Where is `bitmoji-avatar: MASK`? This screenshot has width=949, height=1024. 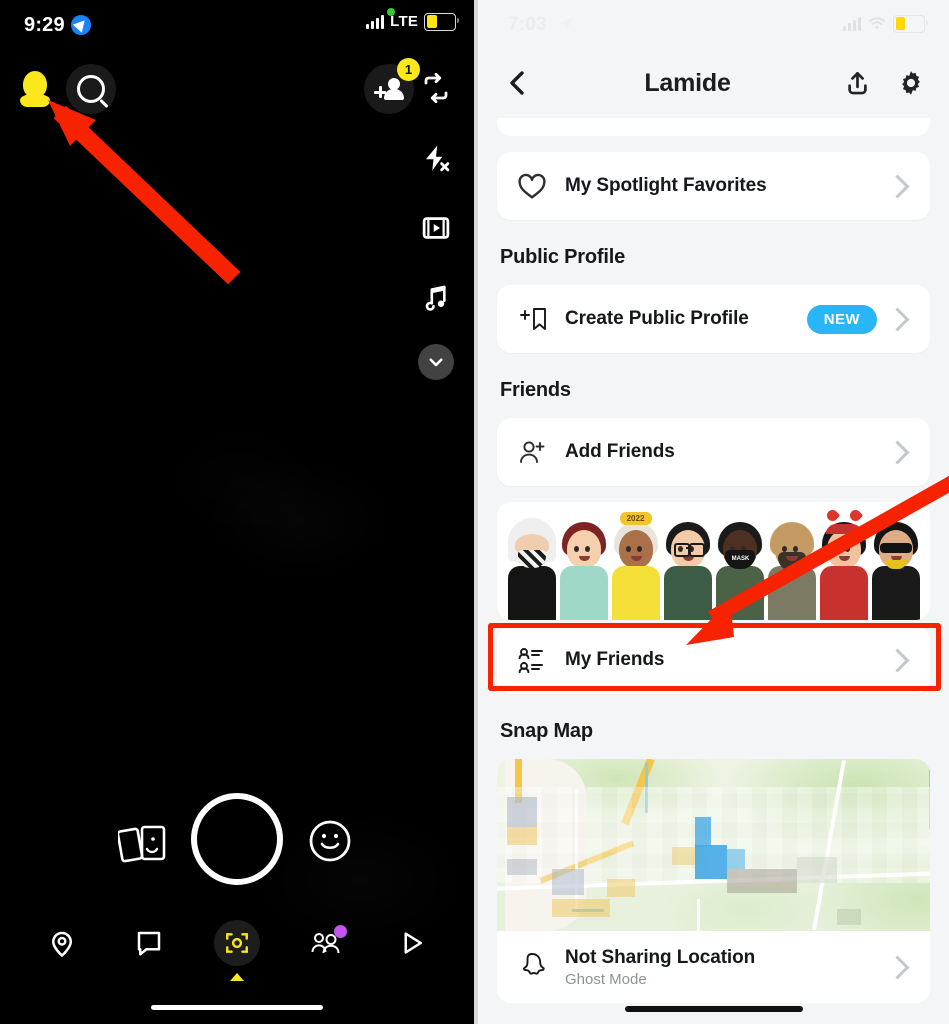
bitmoji-avatar: MASK is located at coordinates (740, 565).